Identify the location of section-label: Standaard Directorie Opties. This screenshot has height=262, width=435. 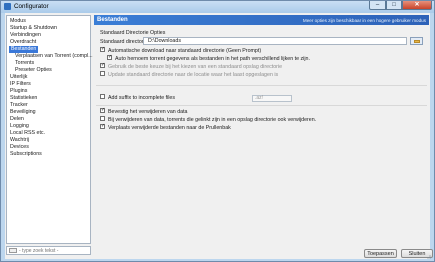
(133, 33).